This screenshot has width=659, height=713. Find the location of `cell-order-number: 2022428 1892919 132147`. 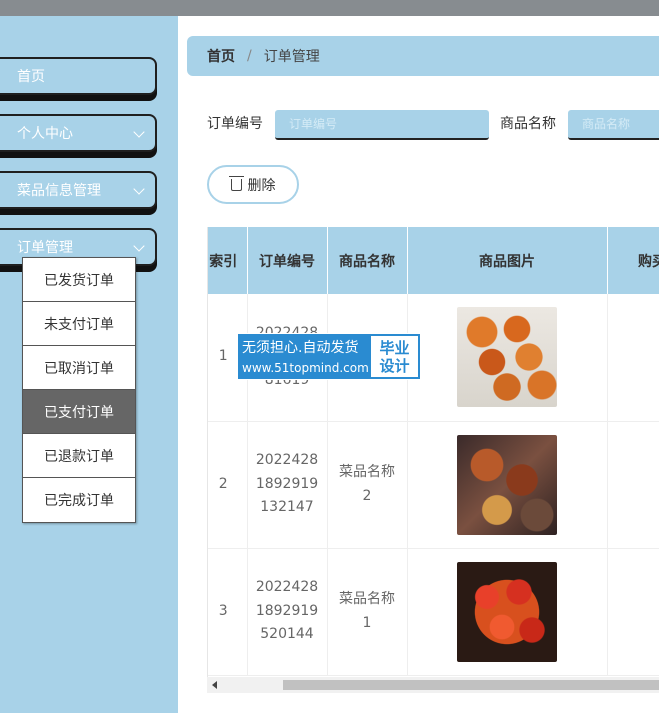

cell-order-number: 2022428 1892919 132147 is located at coordinates (287, 485).